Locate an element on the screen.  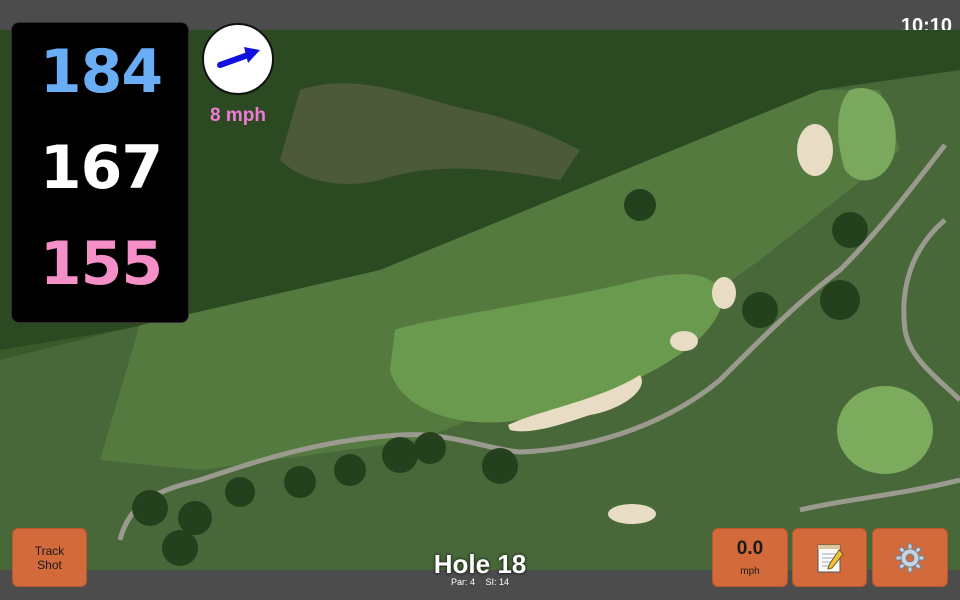
arrow-icon is located at coordinates (238, 57).